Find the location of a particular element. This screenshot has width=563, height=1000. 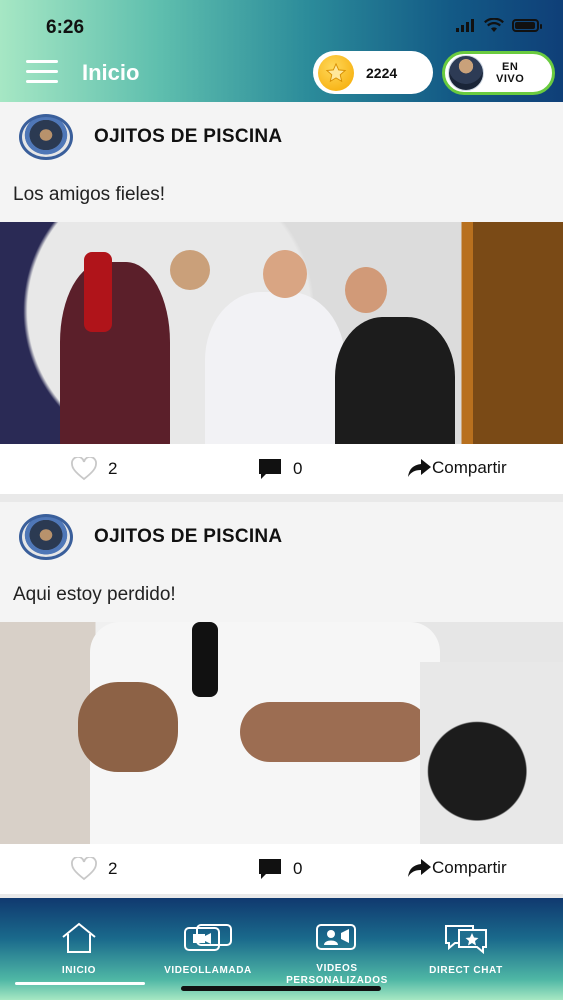

battery-icon is located at coordinates (527, 25).